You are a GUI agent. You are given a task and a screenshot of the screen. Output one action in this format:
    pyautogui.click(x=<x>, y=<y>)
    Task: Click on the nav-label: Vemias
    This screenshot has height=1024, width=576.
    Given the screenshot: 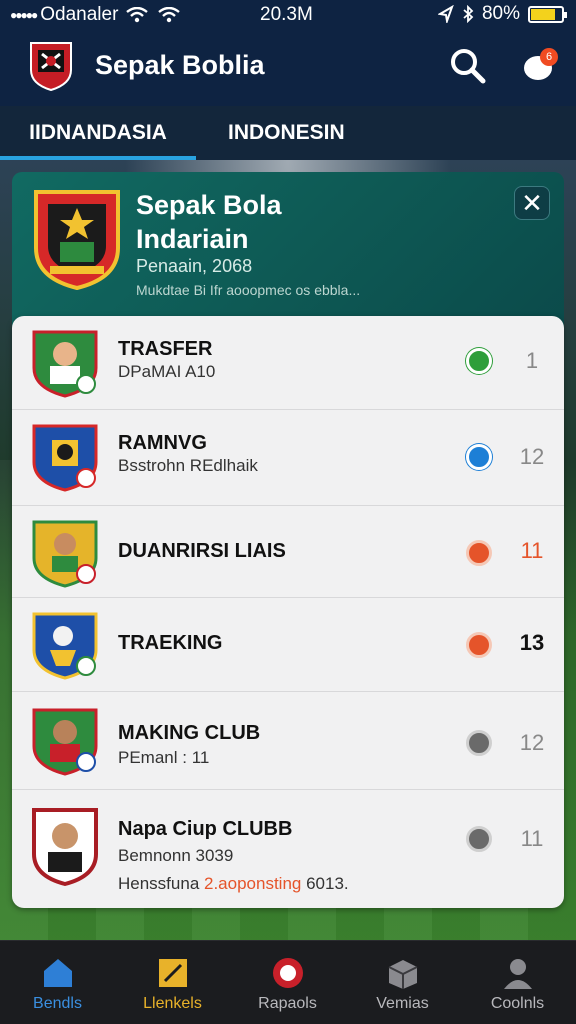 What is the action you would take?
    pyautogui.click(x=402, y=1003)
    